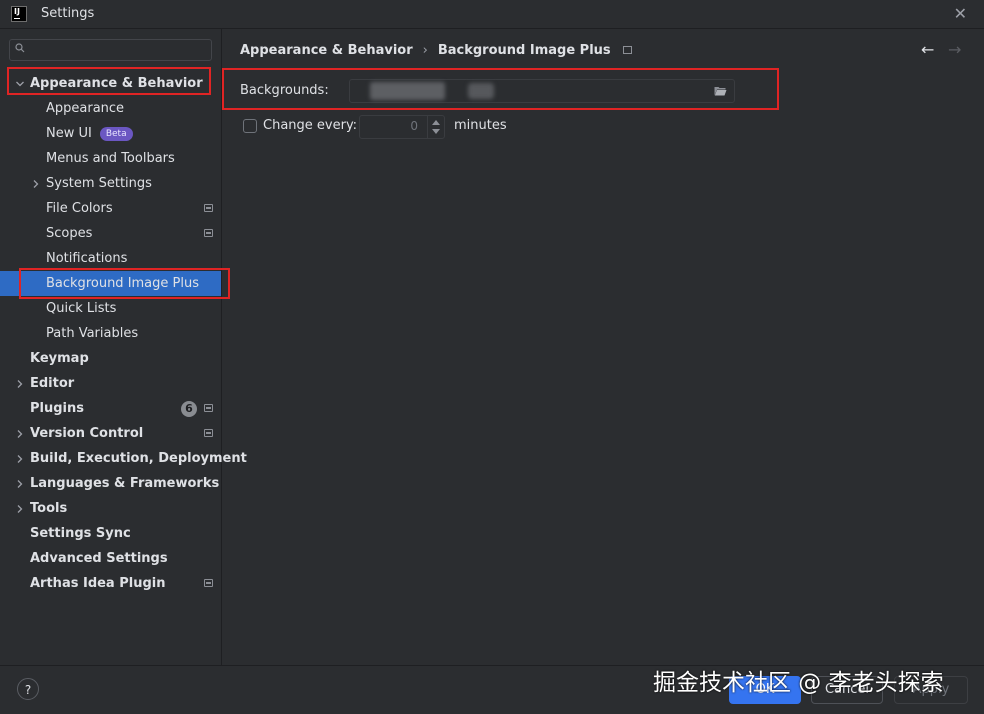  What do you see at coordinates (99, 183) in the screenshot?
I see `sidebar-item-label: System Settings` at bounding box center [99, 183].